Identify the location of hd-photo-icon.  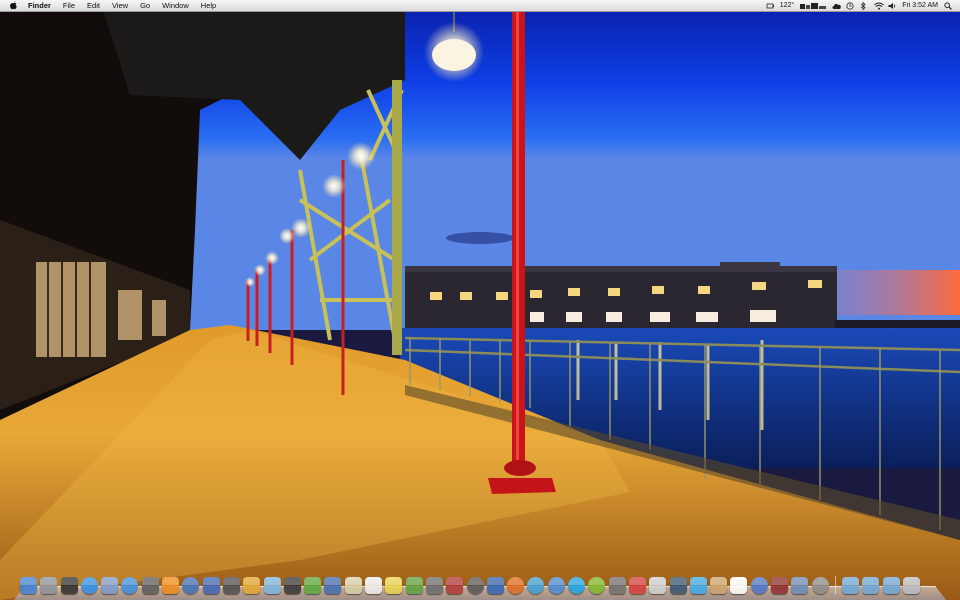
(313, 585).